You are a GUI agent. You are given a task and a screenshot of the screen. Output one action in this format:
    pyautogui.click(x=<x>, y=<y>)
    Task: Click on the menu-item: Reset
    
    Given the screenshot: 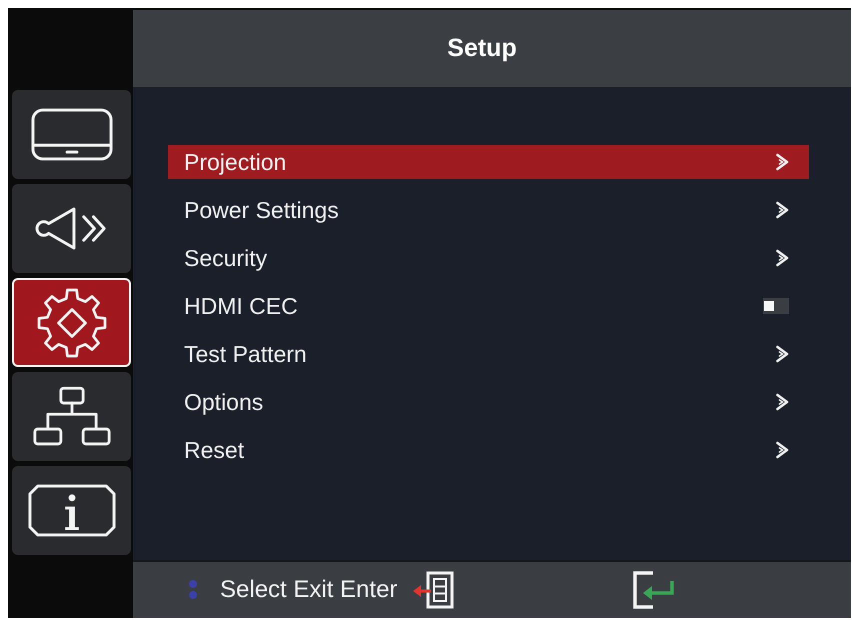 What is the action you would take?
    pyautogui.click(x=488, y=450)
    